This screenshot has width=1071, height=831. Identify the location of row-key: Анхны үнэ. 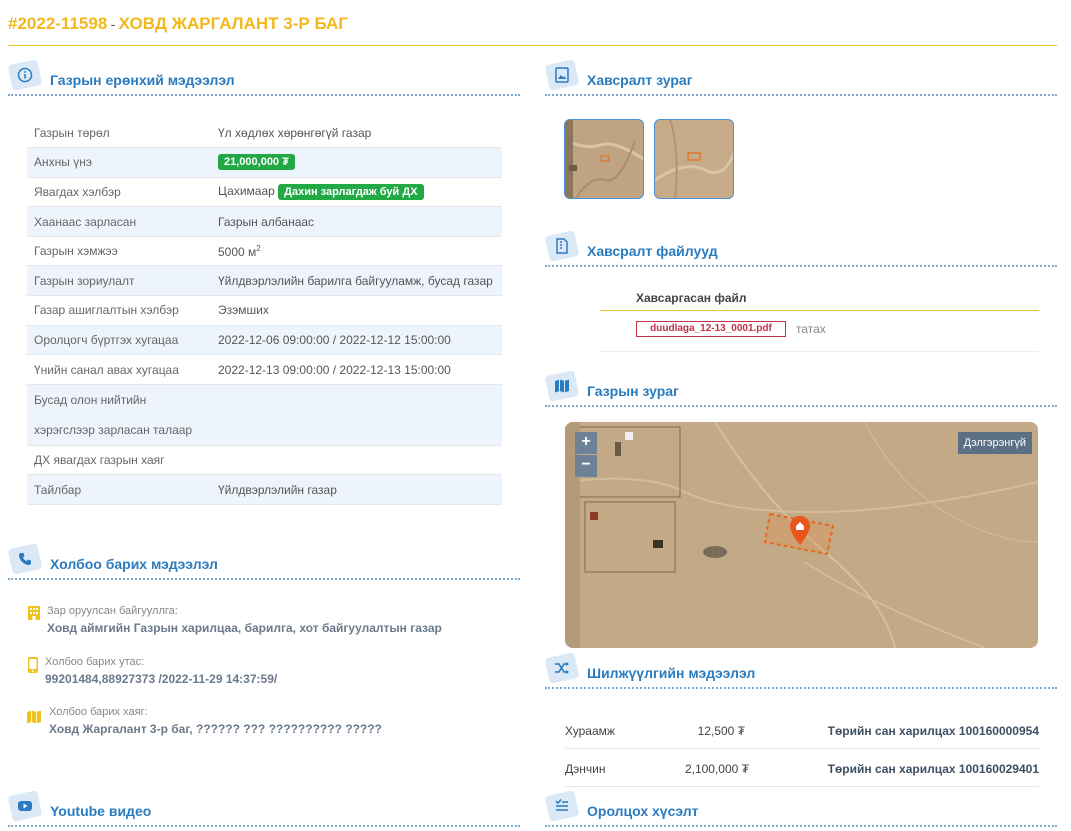
(119, 162).